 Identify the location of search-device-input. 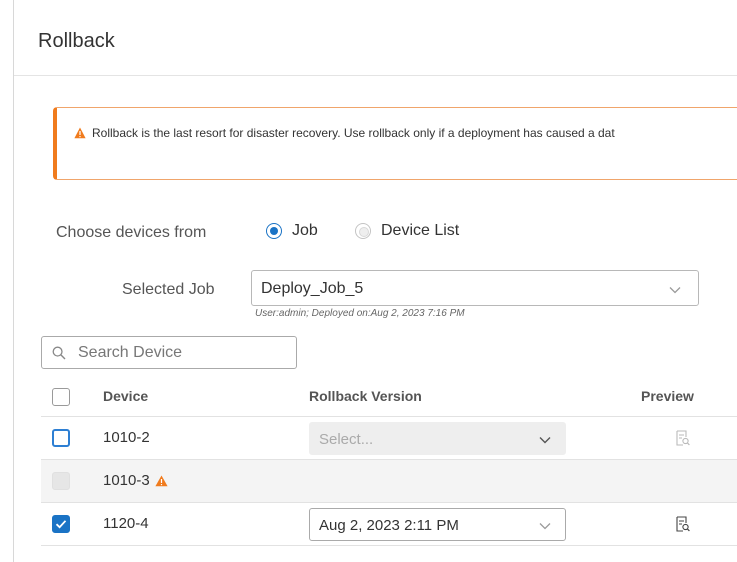
(183, 352).